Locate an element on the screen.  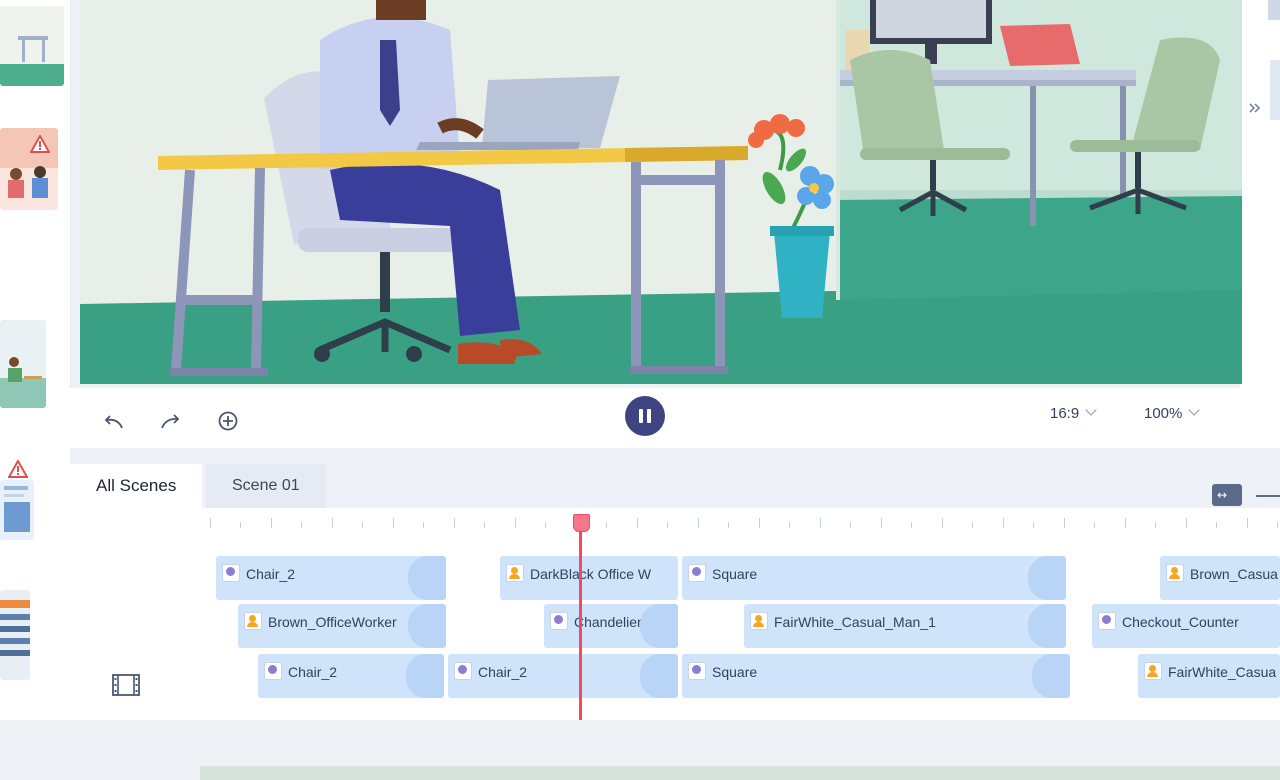
office-scene-thumb is located at coordinates (32, 46).